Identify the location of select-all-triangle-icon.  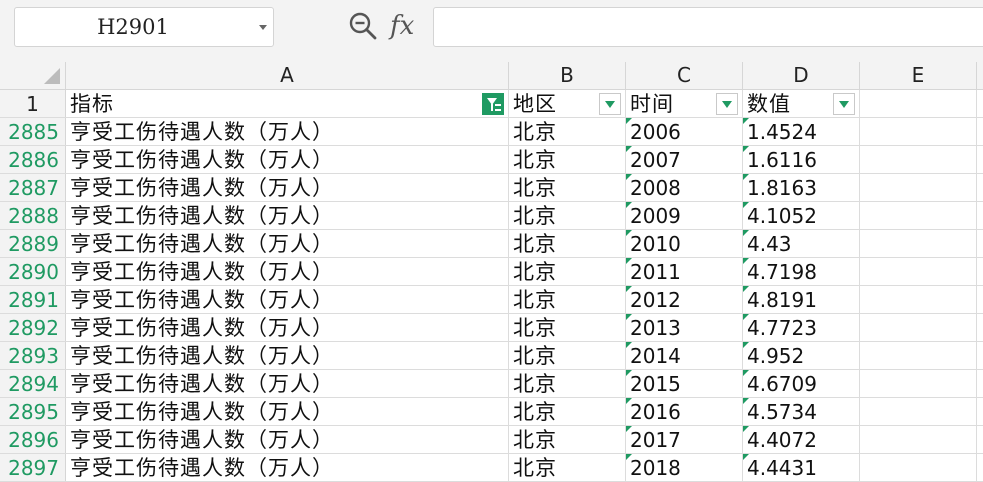
(52, 76).